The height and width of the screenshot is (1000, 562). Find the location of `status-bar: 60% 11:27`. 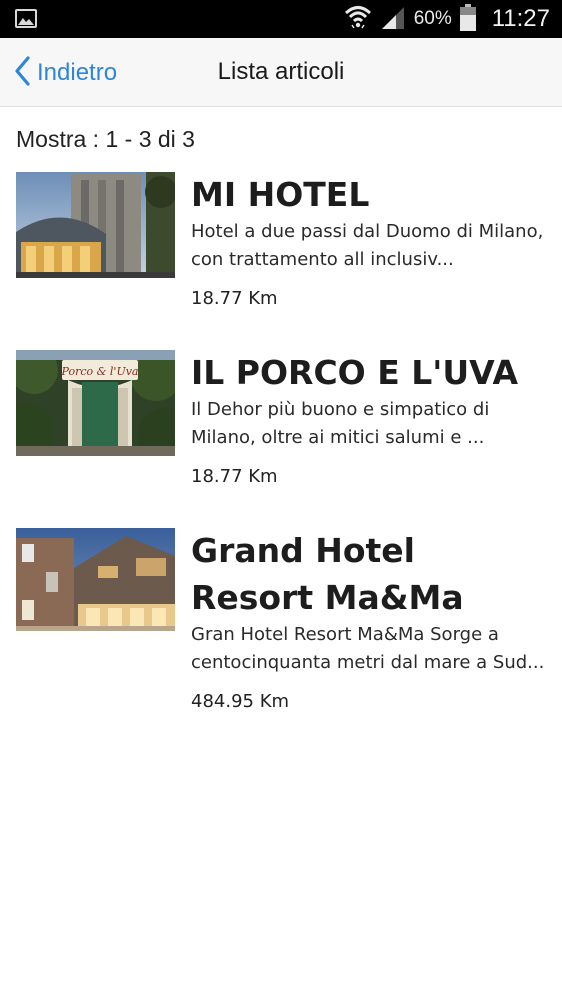

status-bar: 60% 11:27 is located at coordinates (281, 19).